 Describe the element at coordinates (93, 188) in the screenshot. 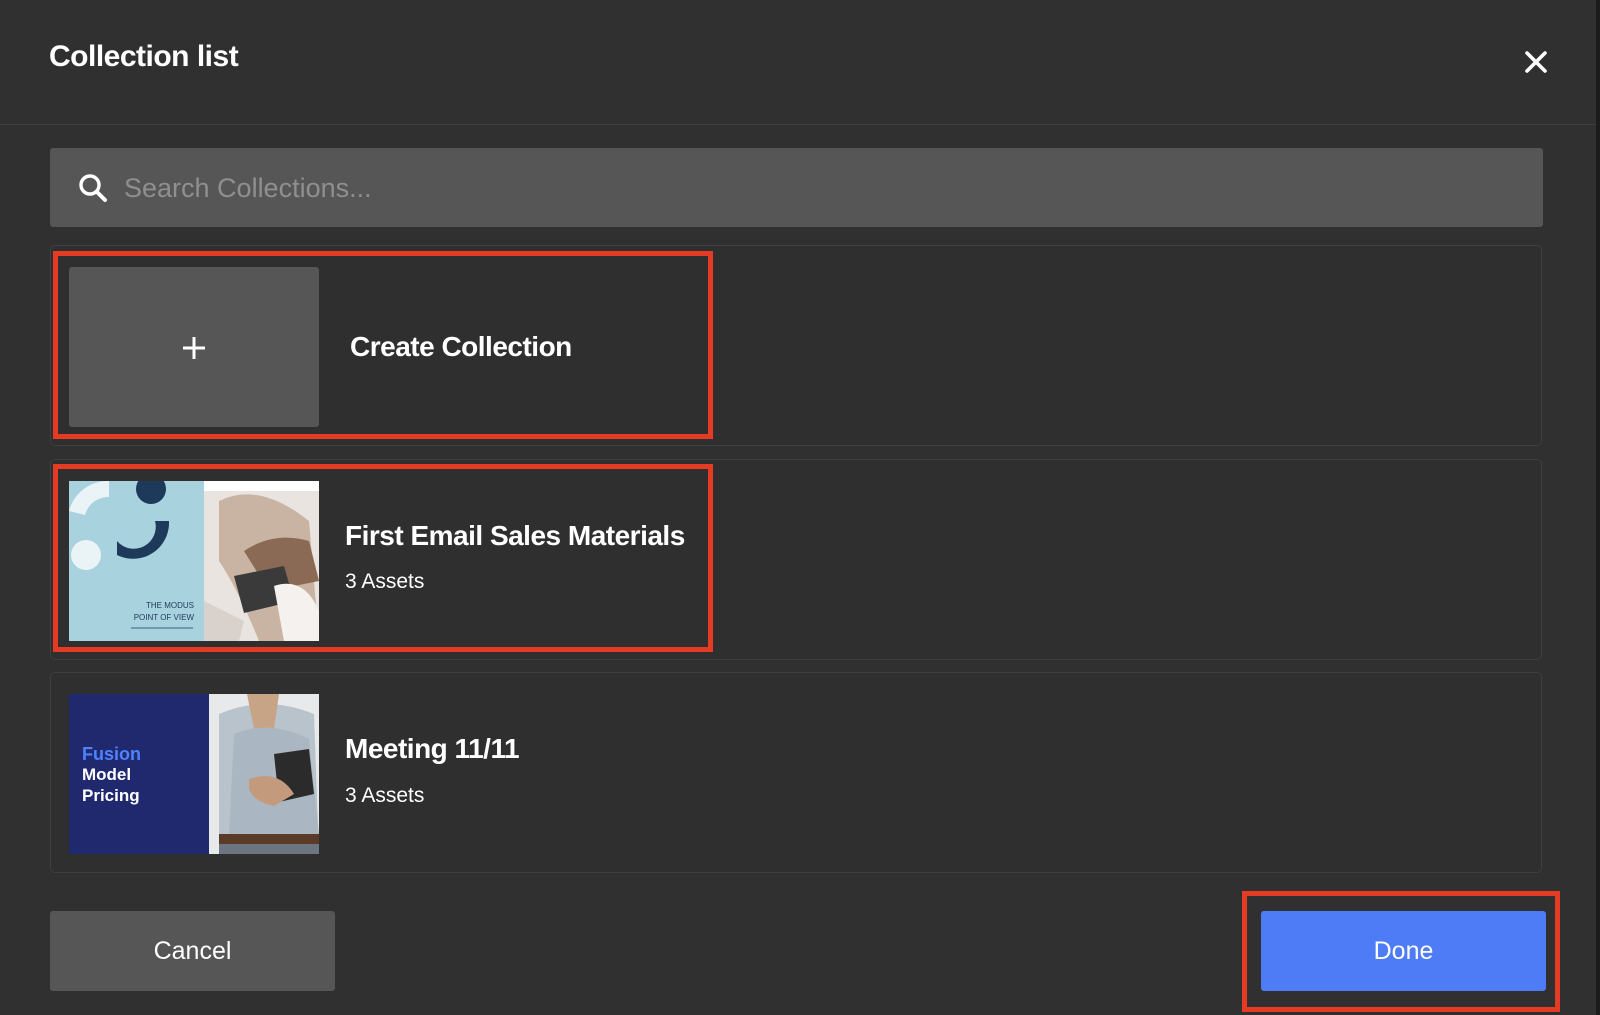

I see `search-icon` at that location.